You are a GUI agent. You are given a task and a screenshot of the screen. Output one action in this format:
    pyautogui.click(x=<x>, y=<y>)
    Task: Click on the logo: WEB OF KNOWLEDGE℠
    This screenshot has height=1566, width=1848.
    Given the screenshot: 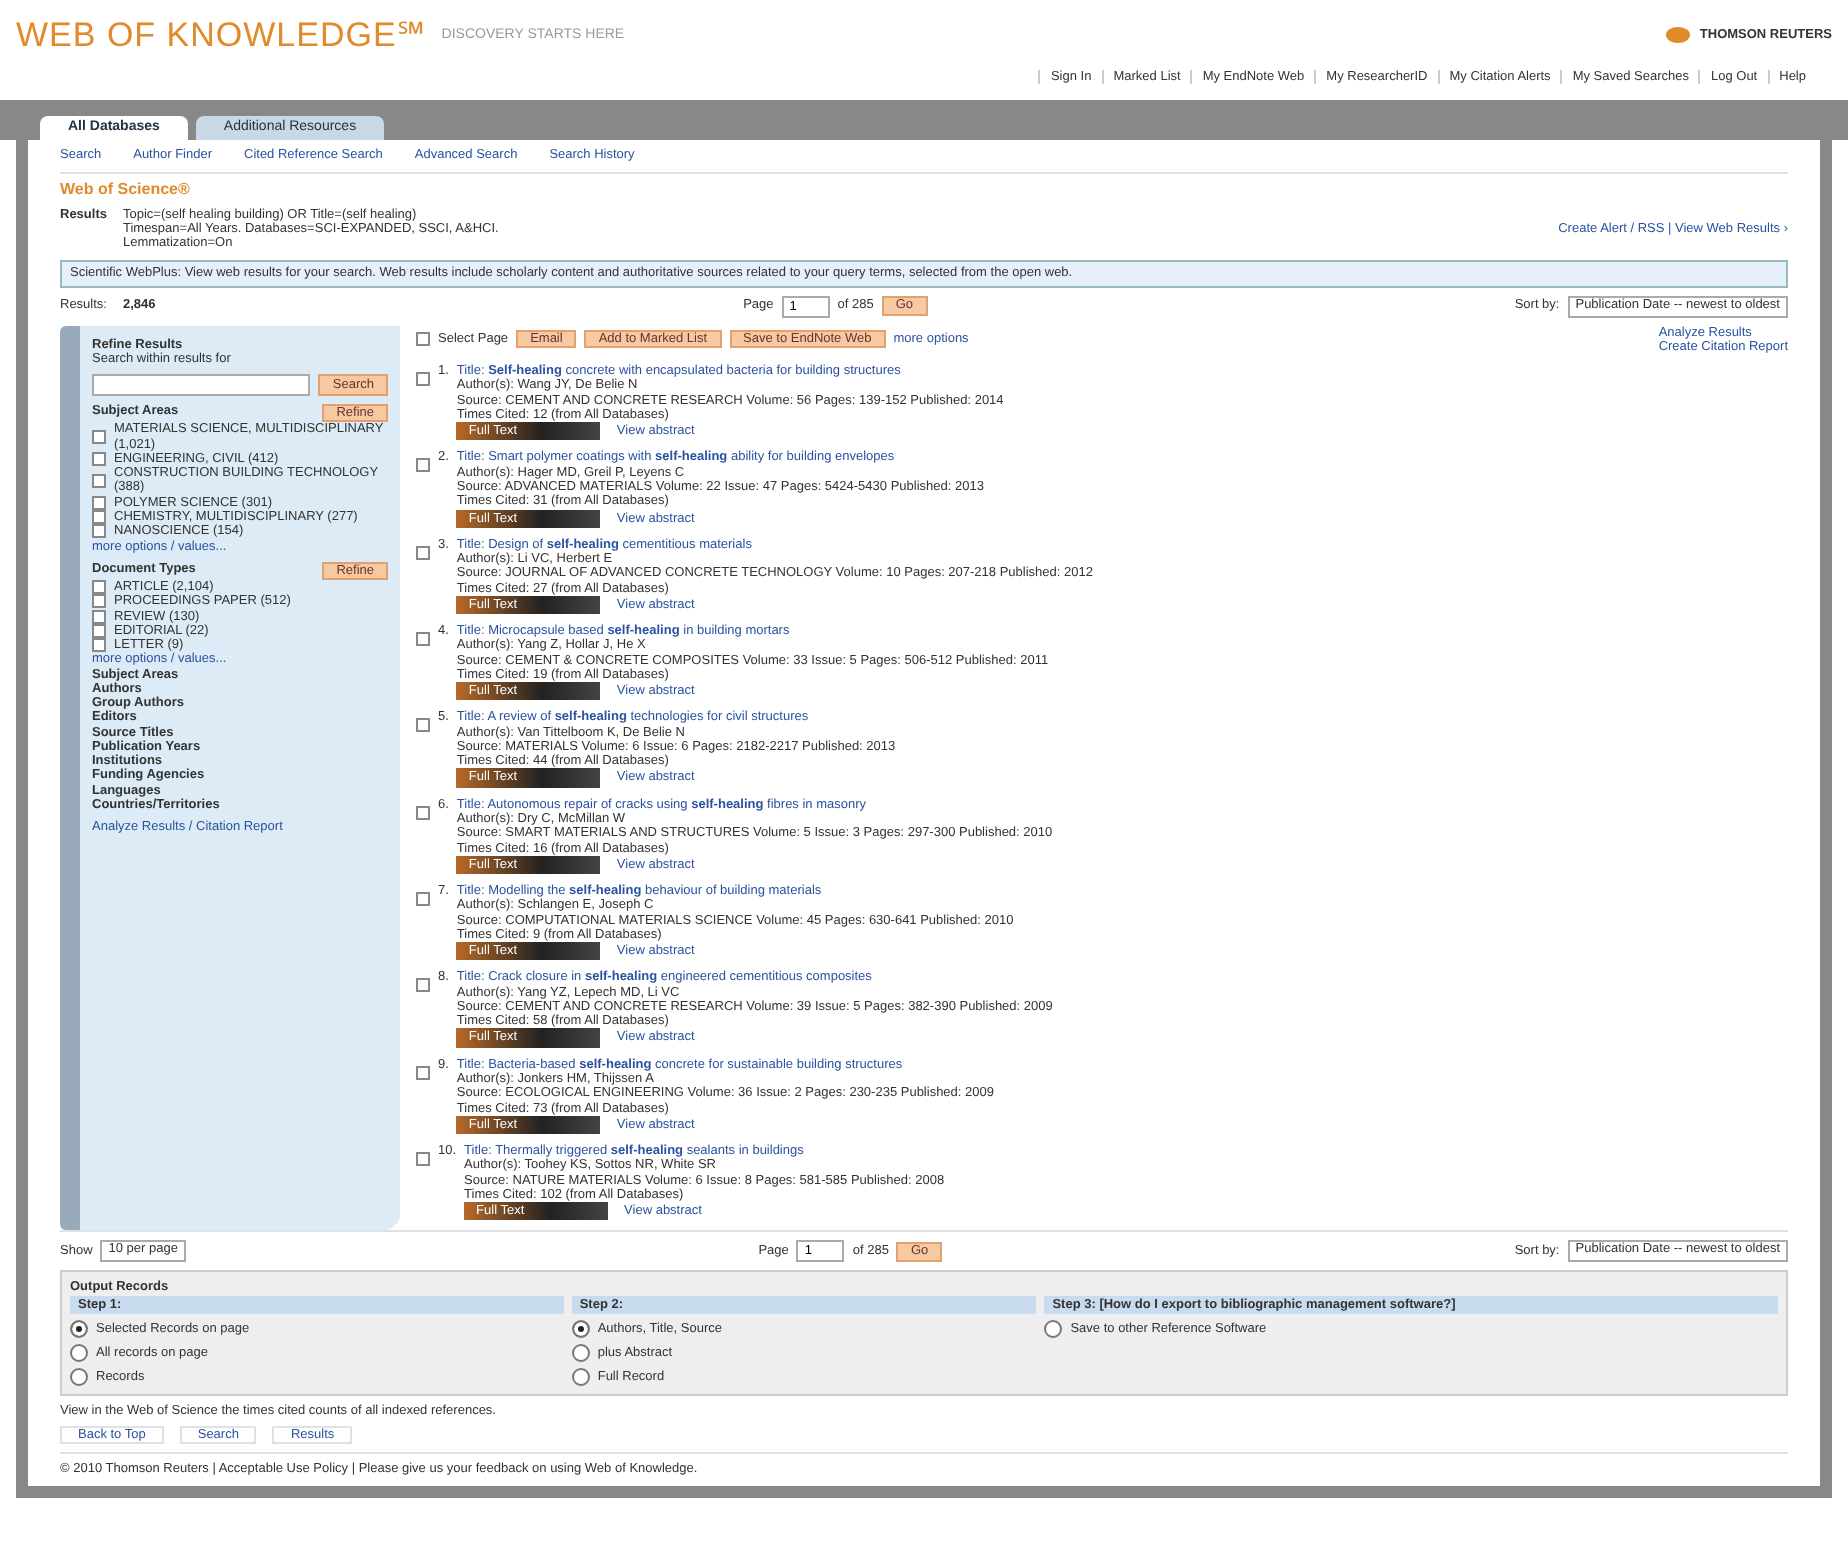 What is the action you would take?
    pyautogui.click(x=221, y=35)
    